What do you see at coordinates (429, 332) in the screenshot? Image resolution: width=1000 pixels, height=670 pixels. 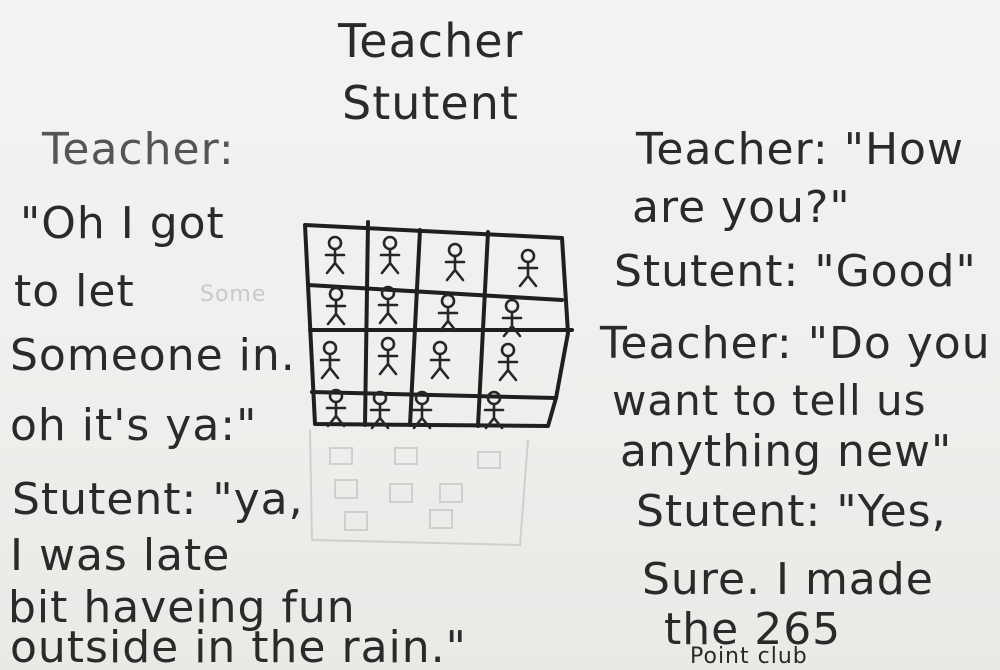 I see `stick-figures` at bounding box center [429, 332].